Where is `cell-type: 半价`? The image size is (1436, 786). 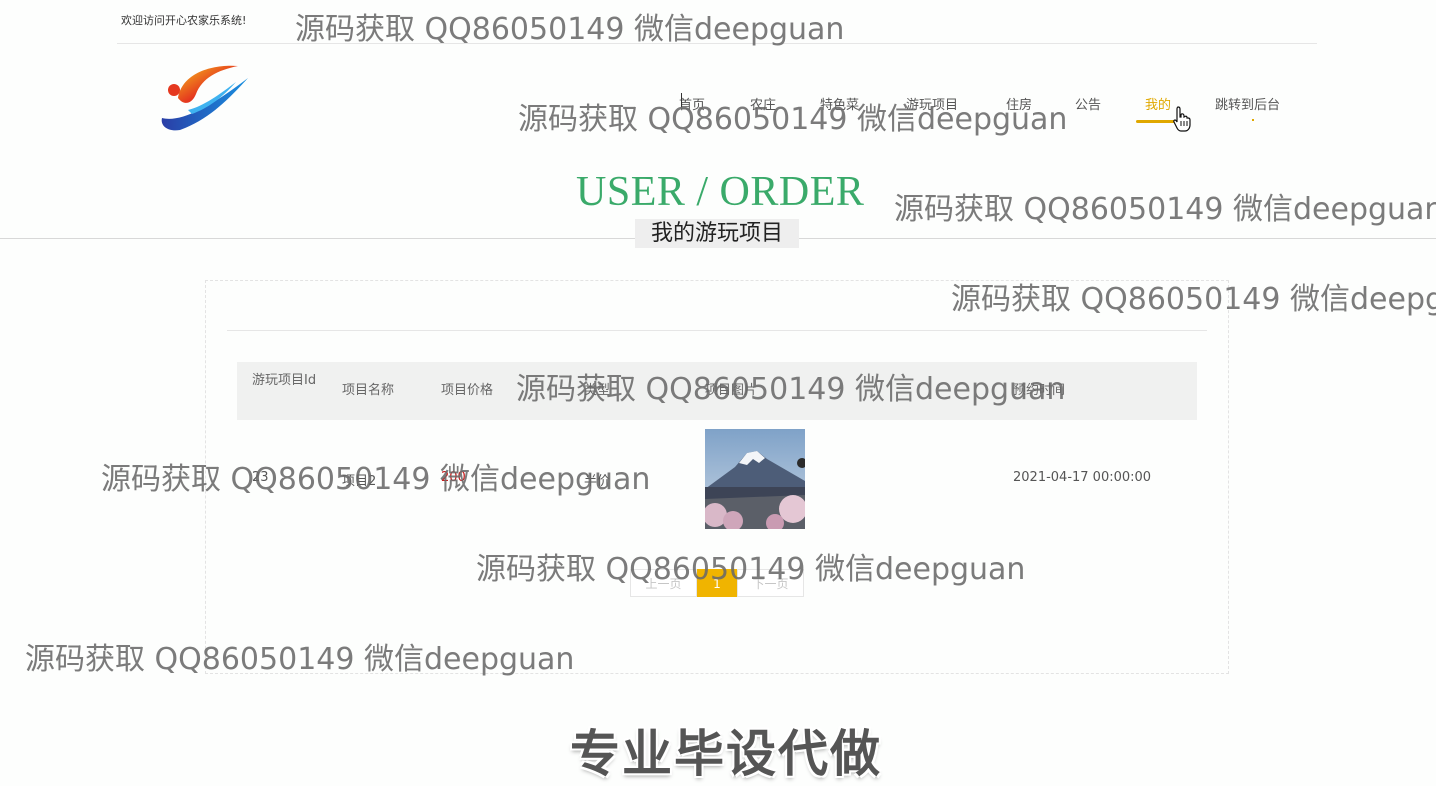
cell-type: 半价 is located at coordinates (597, 481).